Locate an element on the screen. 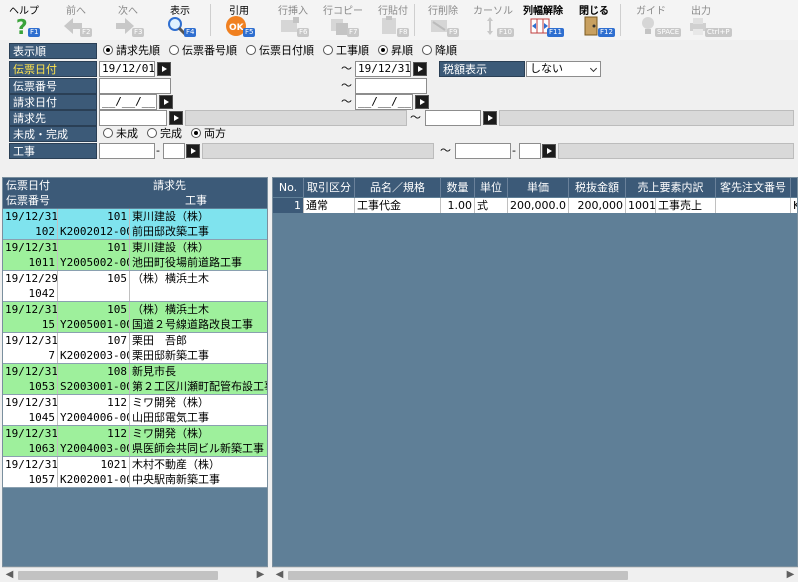 The image size is (798, 582). customer-name-cell: ミワ開発（株） is located at coordinates (170, 433).